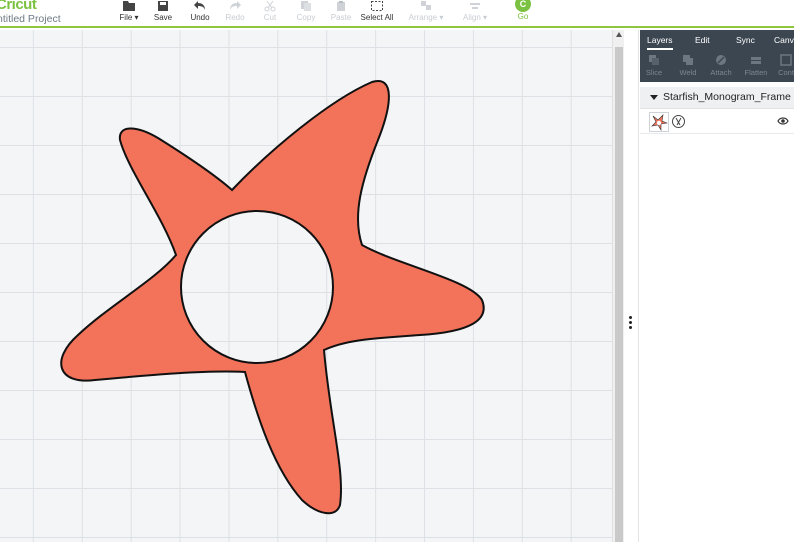 Image resolution: width=794 pixels, height=542 pixels. I want to click on save-icon, so click(163, 6).